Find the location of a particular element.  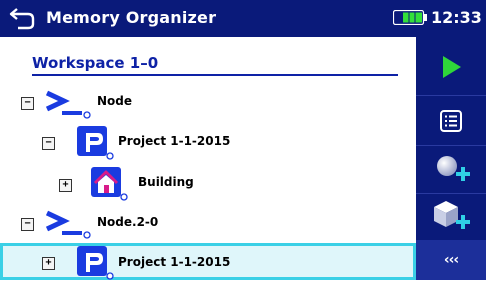

clock: 12:33 is located at coordinates (456, 17).